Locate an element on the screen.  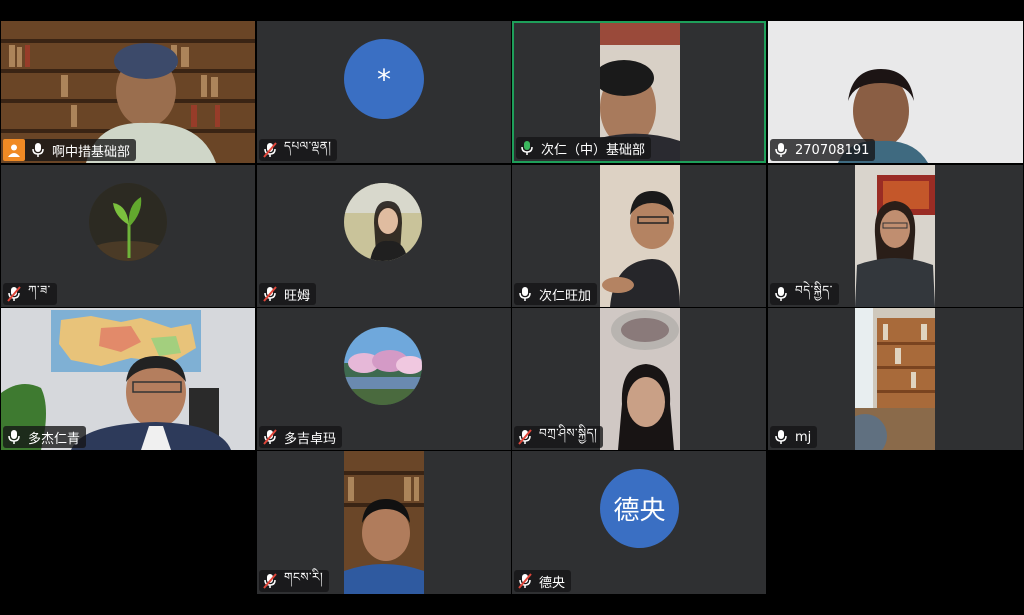
participant-name: 多杰仁青 is located at coordinates (54, 439).